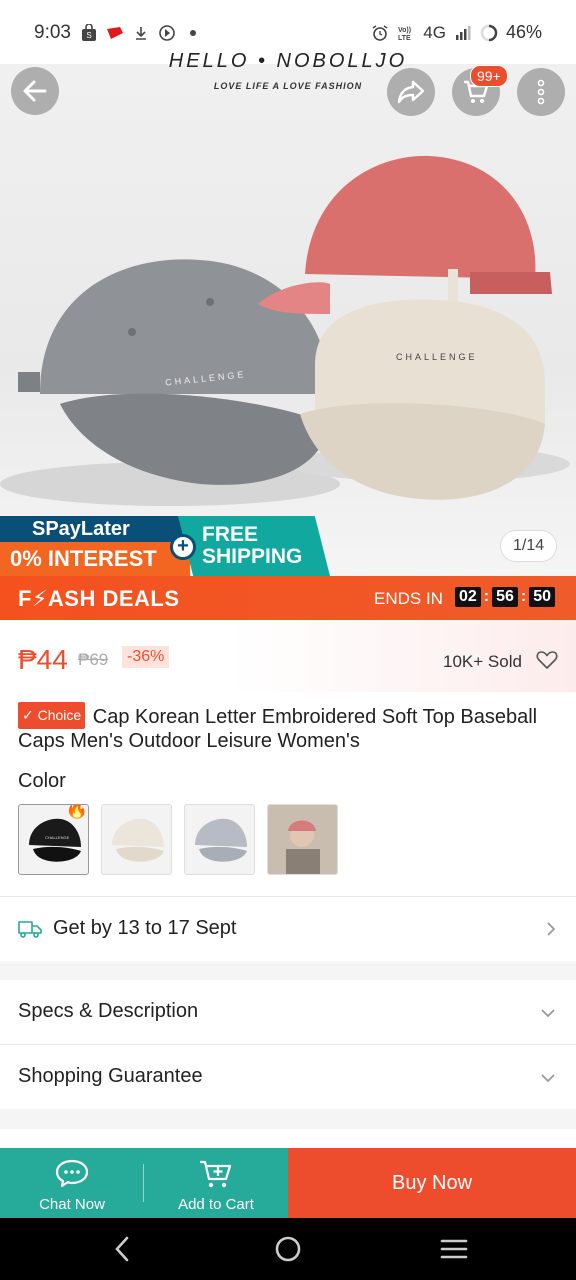 This screenshot has width=576, height=1280. I want to click on model-photo-thumbnail, so click(302, 839).